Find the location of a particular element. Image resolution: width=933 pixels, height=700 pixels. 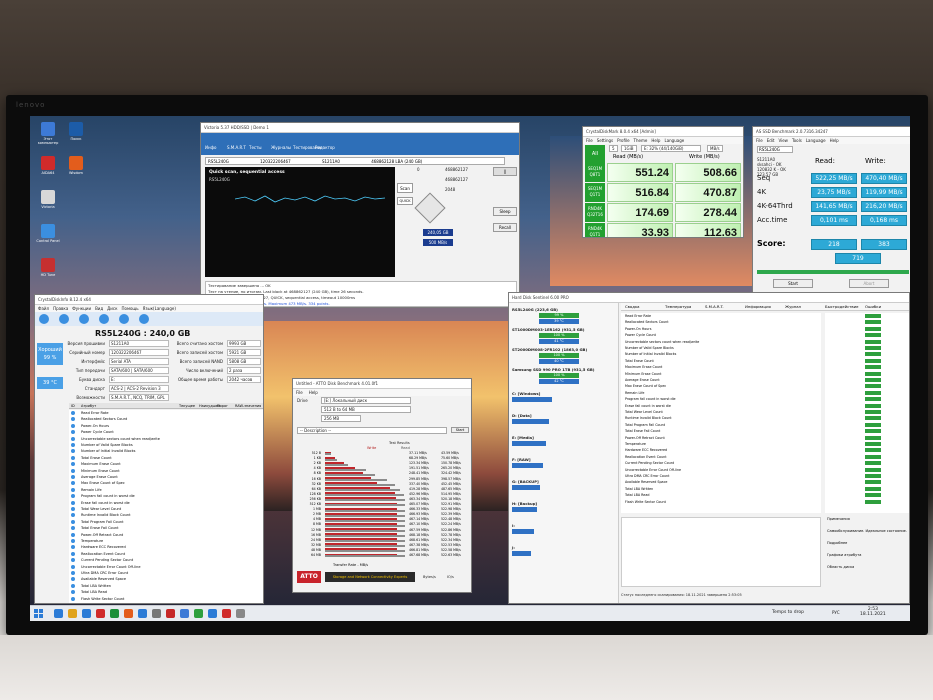

atto-unit-bytes: Bytes/s is located at coordinates (429, 577).